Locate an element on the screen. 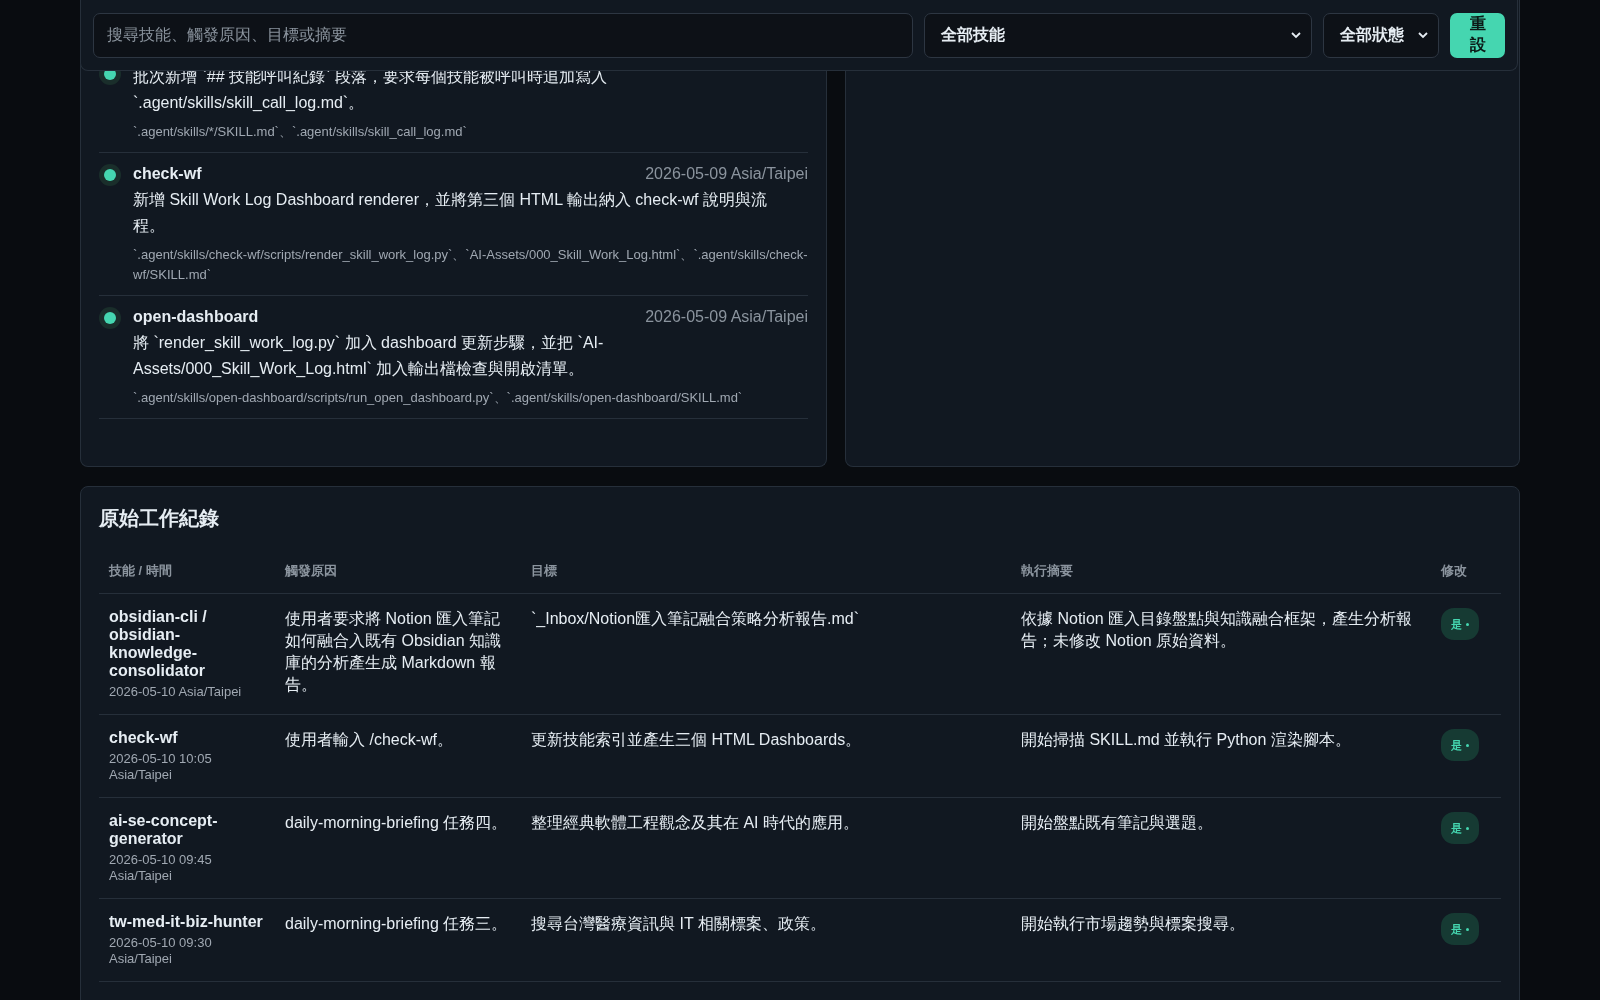 Image resolution: width=1600 pixels, height=1000 pixels. summary-text: 開始執行市場趨勢與標案搜尋。 is located at coordinates (1133, 924).